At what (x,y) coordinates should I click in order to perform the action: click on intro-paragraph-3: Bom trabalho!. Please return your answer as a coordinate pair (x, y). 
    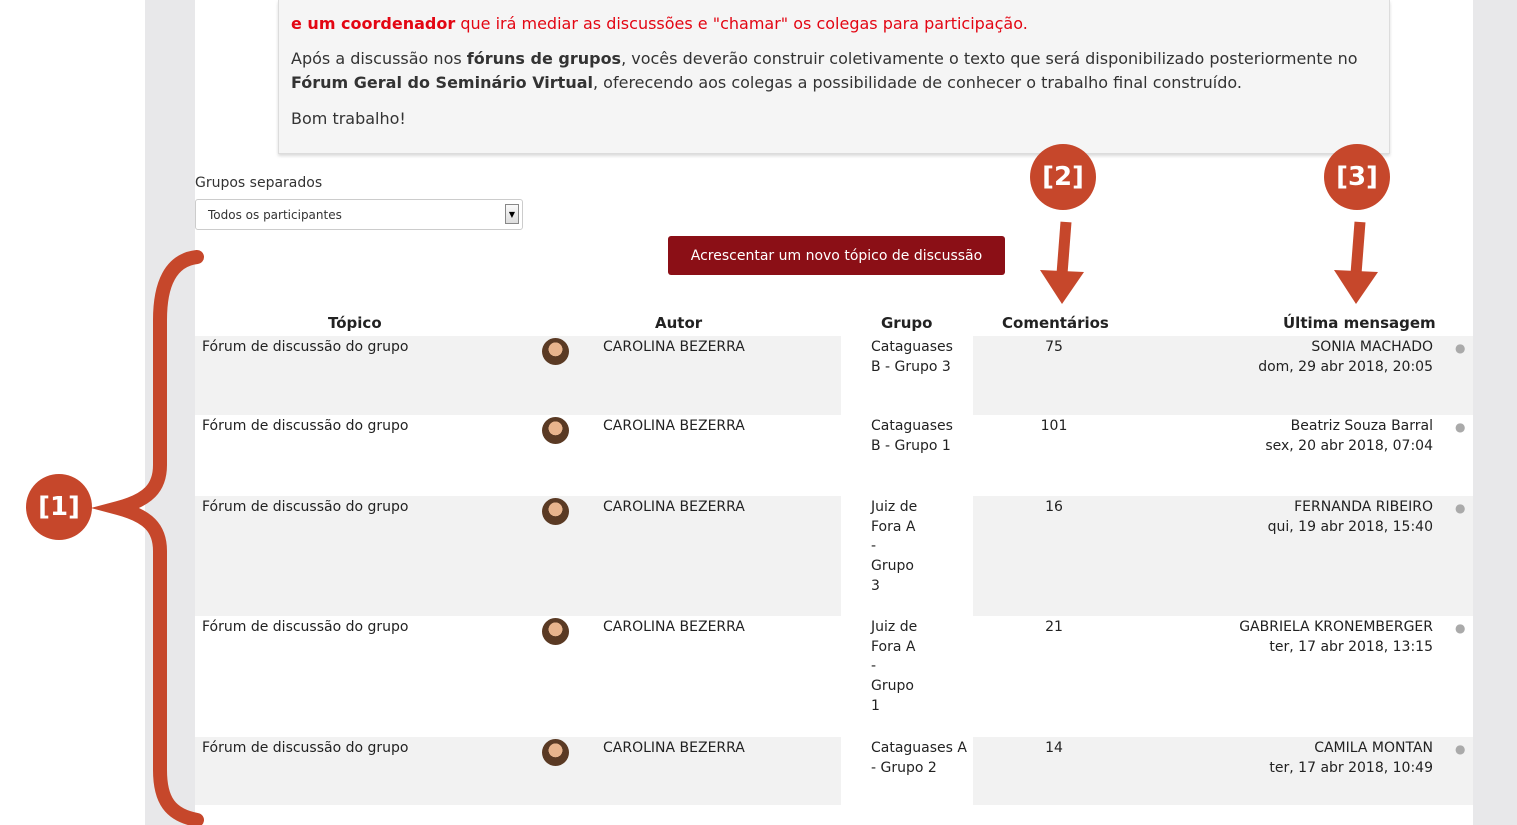
    Looking at the image, I should click on (348, 118).